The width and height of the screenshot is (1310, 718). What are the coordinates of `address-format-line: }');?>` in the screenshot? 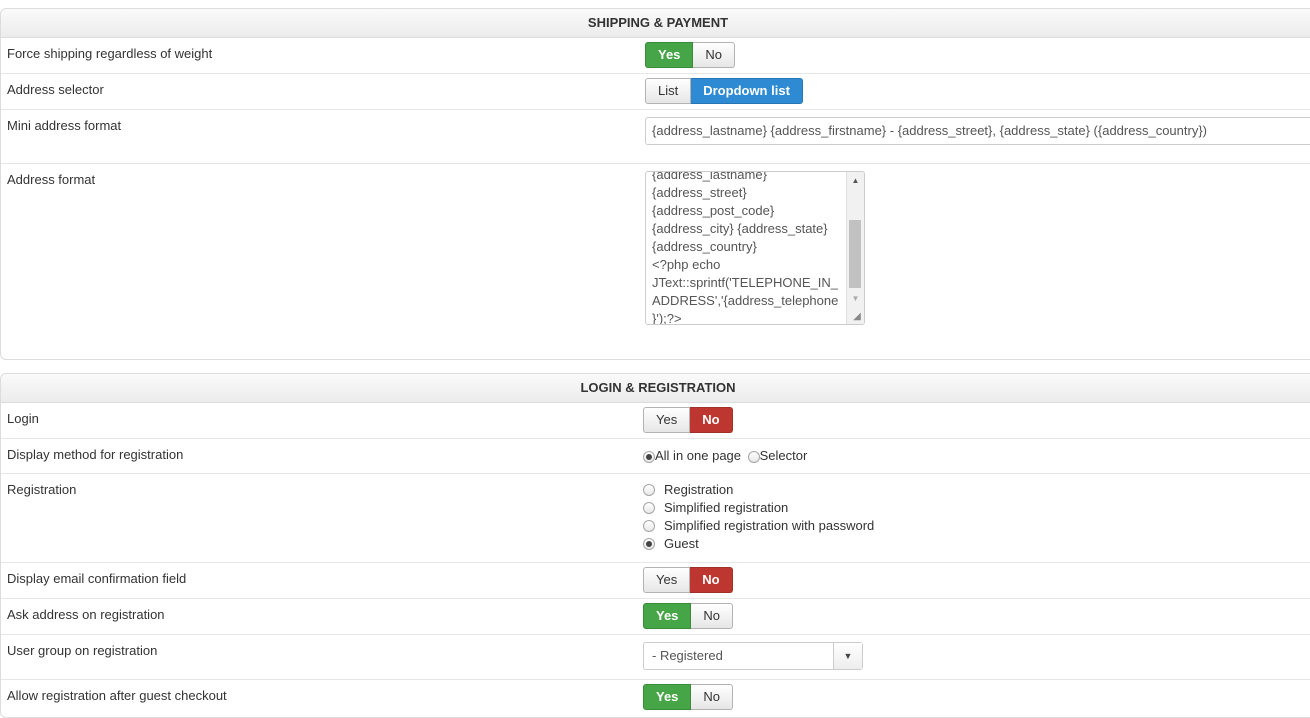 It's located at (667, 318).